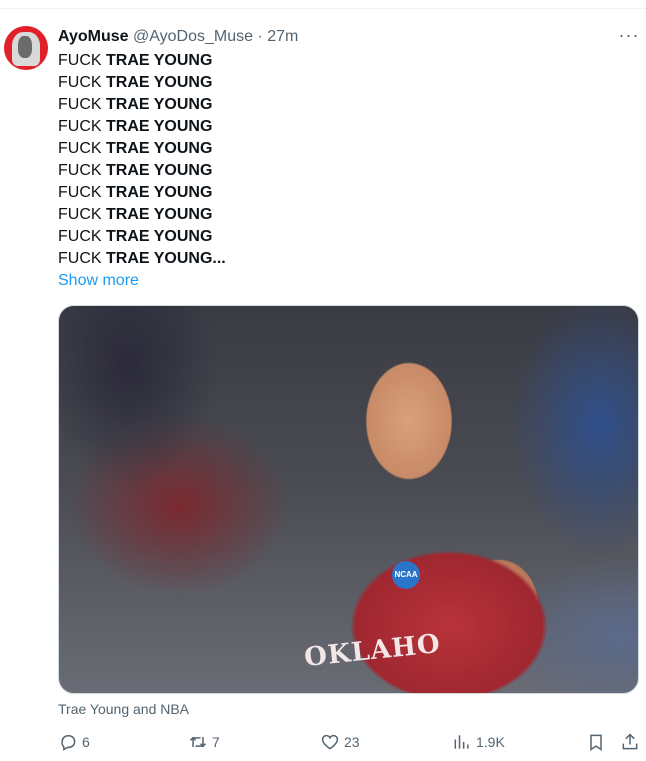  I want to click on display-name: AyoMuse, so click(93, 36).